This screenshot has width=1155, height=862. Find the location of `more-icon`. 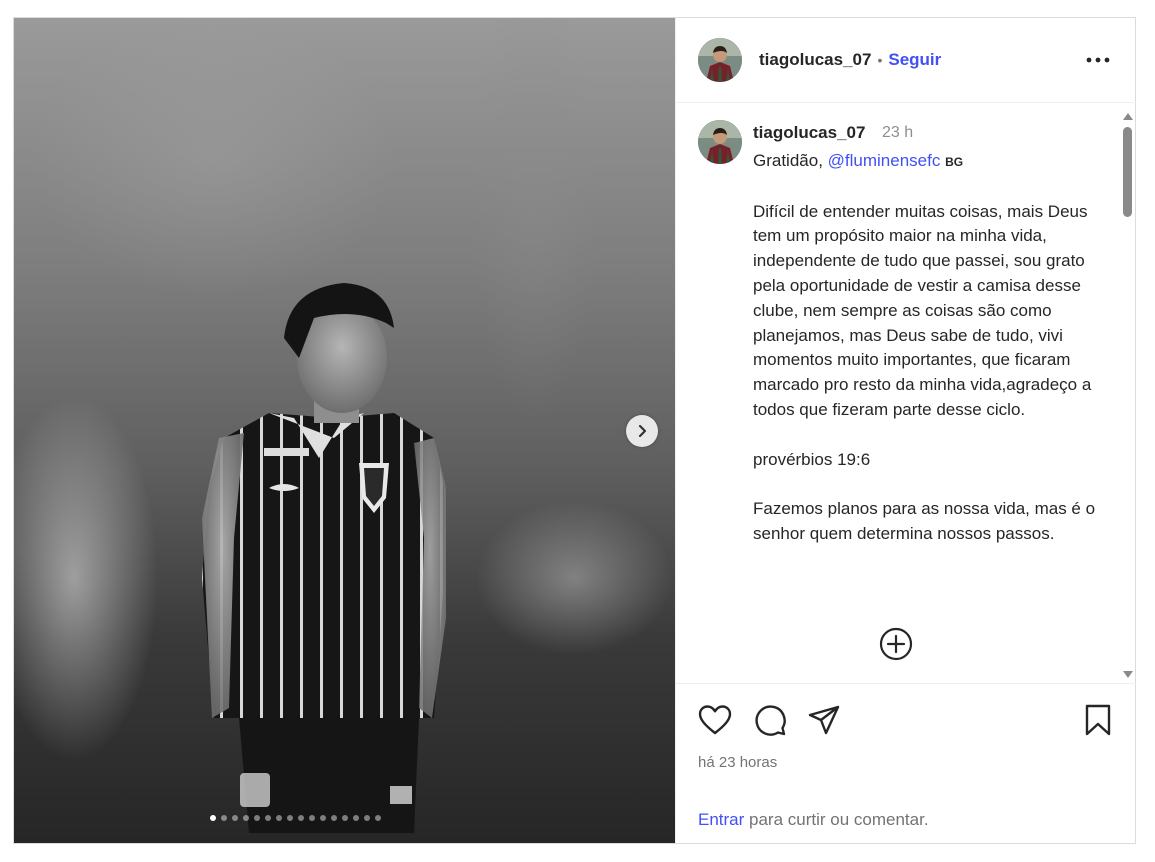

more-icon is located at coordinates (1098, 60).